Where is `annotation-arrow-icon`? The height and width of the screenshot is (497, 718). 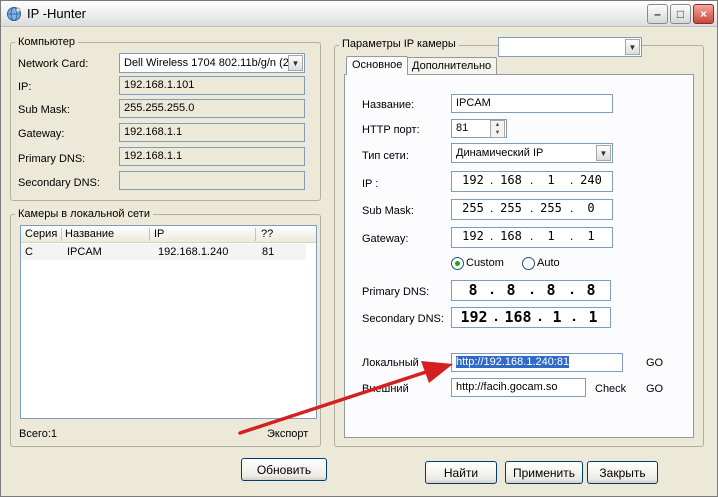 annotation-arrow-icon is located at coordinates (345, 398).